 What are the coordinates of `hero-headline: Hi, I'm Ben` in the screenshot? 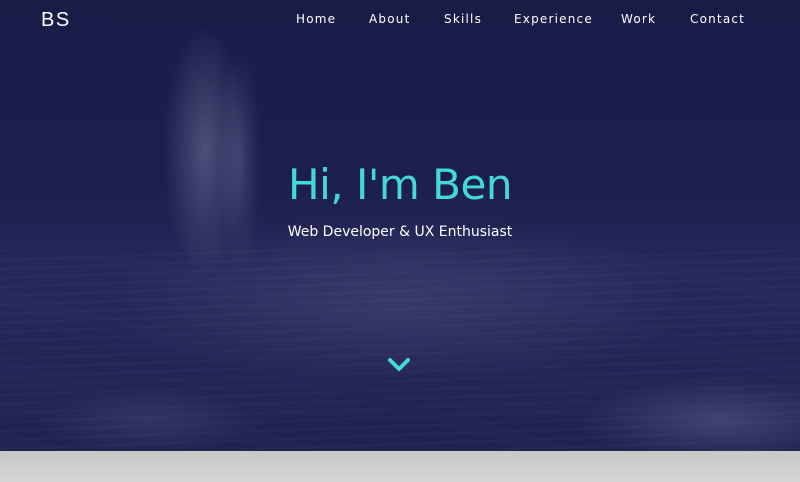 It's located at (400, 184).